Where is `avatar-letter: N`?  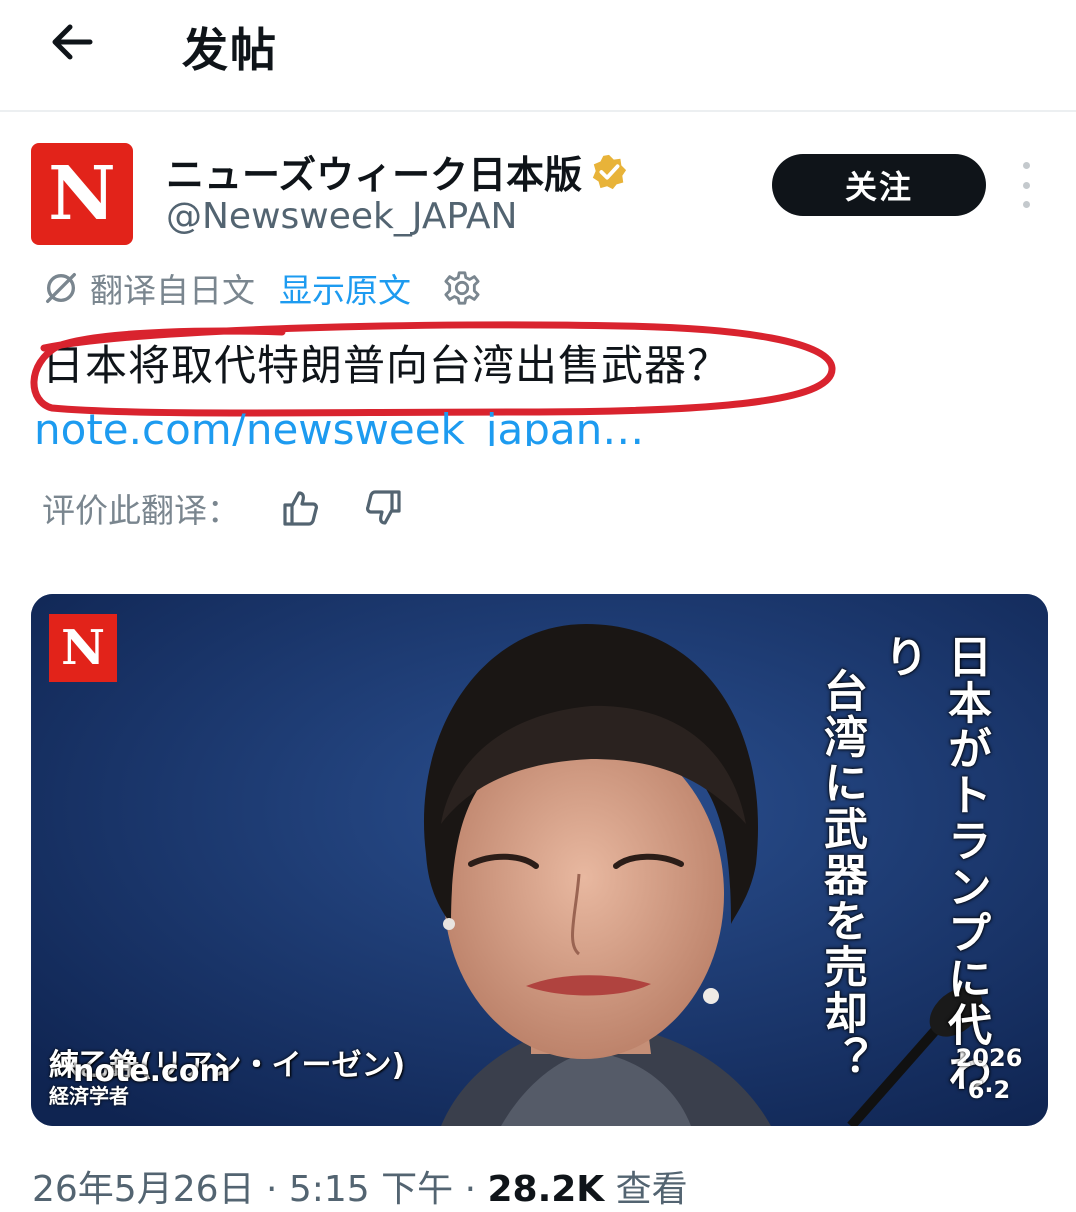
avatar-letter: N is located at coordinates (82, 194).